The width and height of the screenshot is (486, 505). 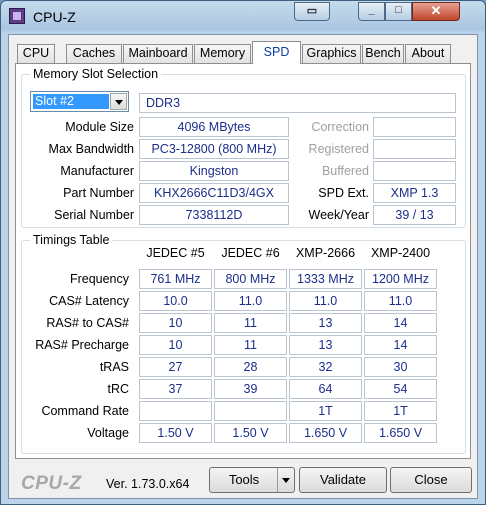 I want to click on window-title: CPU-Z, so click(x=54, y=17).